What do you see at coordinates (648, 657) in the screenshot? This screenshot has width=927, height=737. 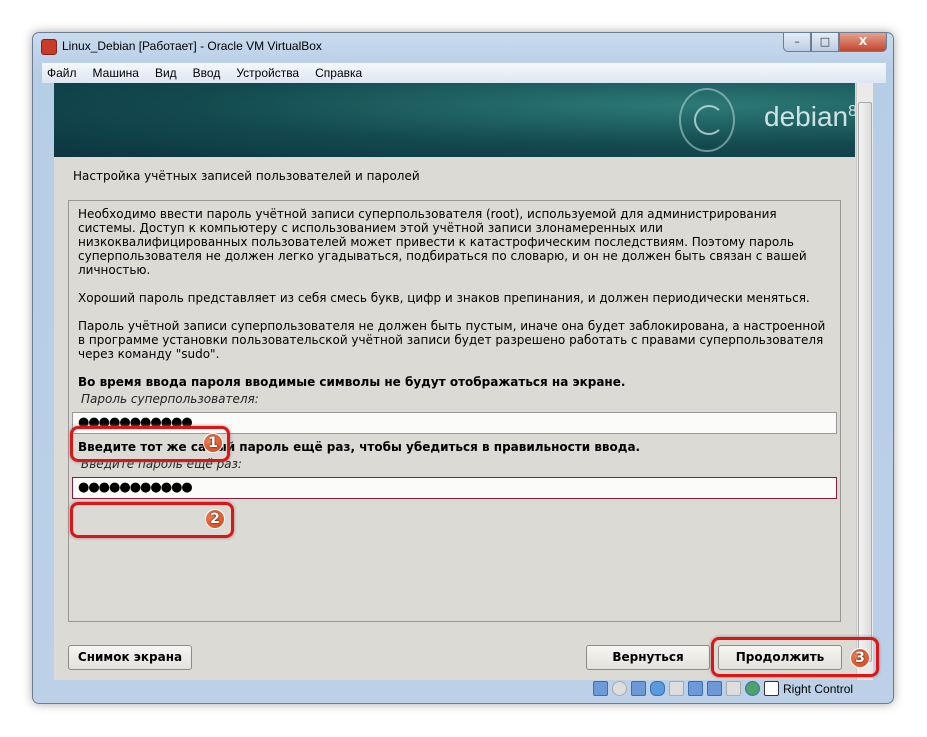 I see `back-button: Вернуться` at bounding box center [648, 657].